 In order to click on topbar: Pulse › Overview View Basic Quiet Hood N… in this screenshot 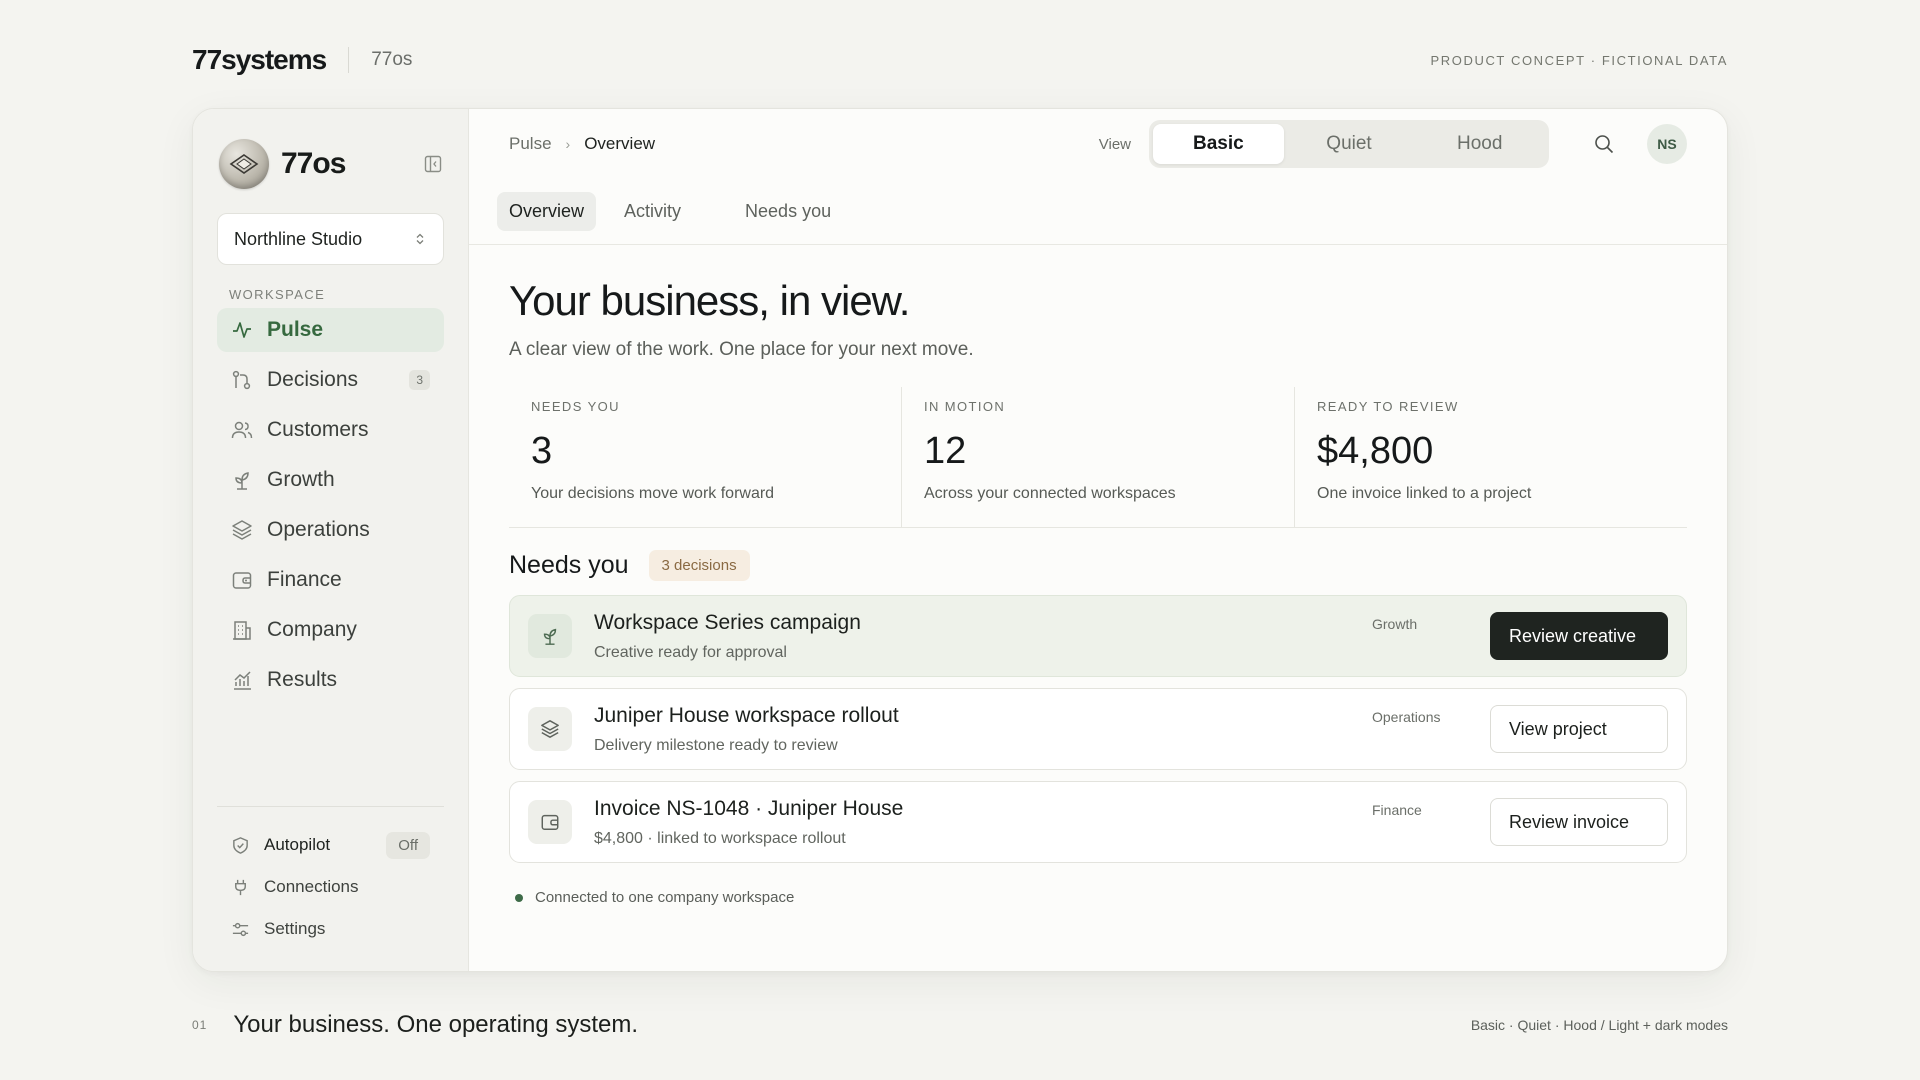, I will do `click(1098, 144)`.